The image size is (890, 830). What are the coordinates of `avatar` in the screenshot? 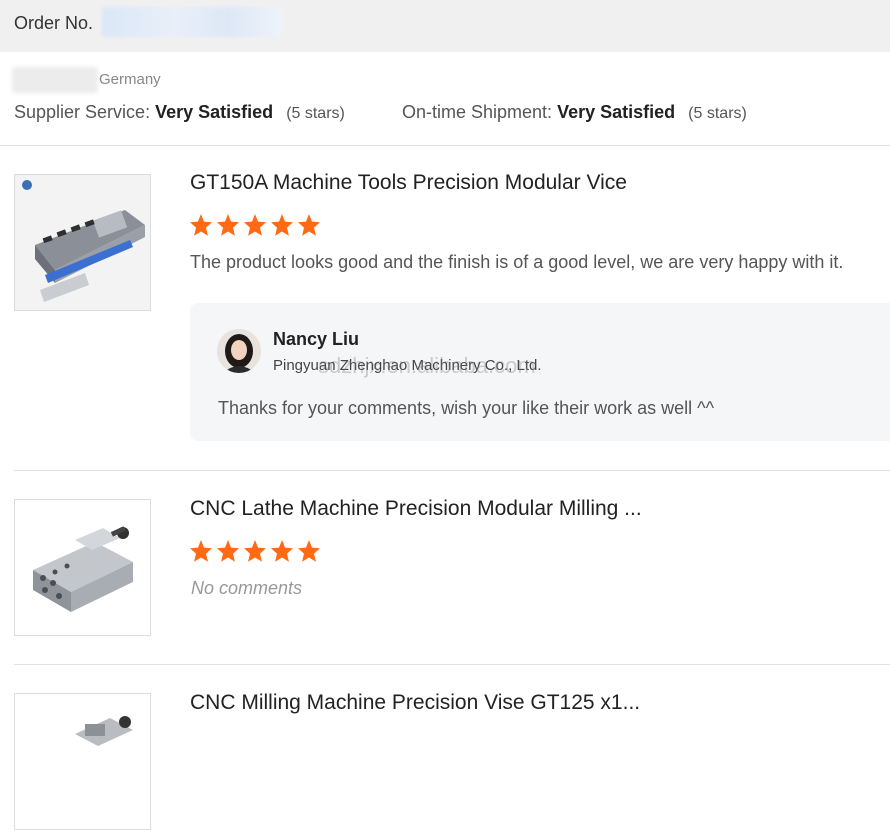 It's located at (239, 351).